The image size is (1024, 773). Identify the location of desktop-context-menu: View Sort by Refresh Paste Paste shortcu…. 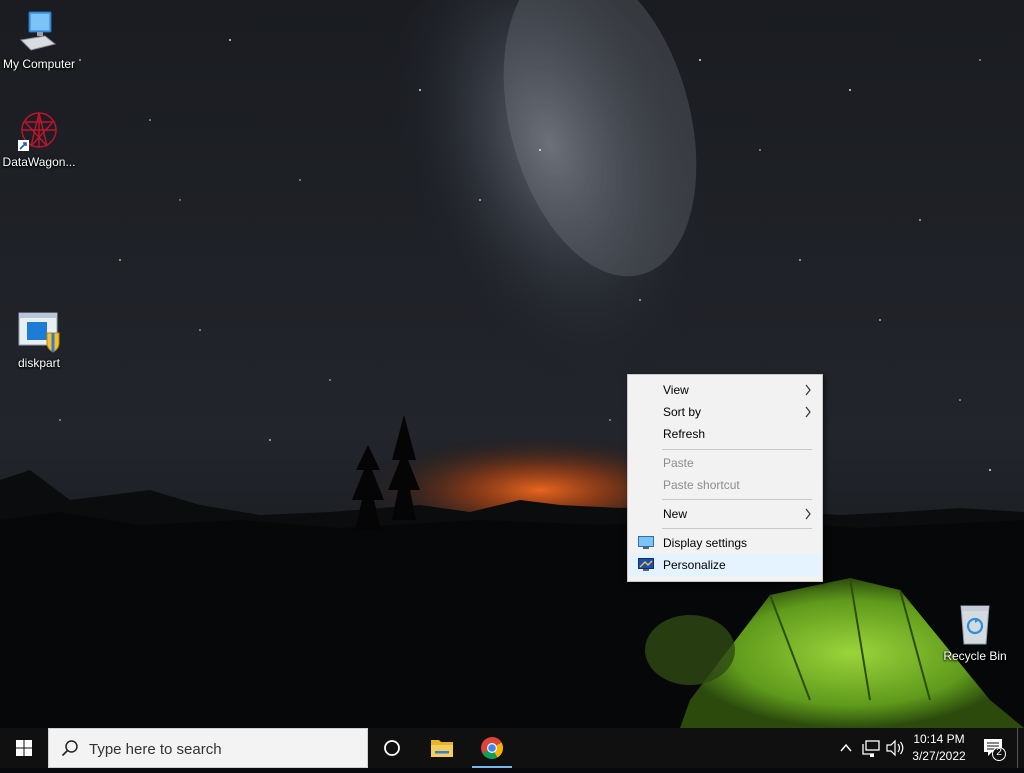
(725, 478).